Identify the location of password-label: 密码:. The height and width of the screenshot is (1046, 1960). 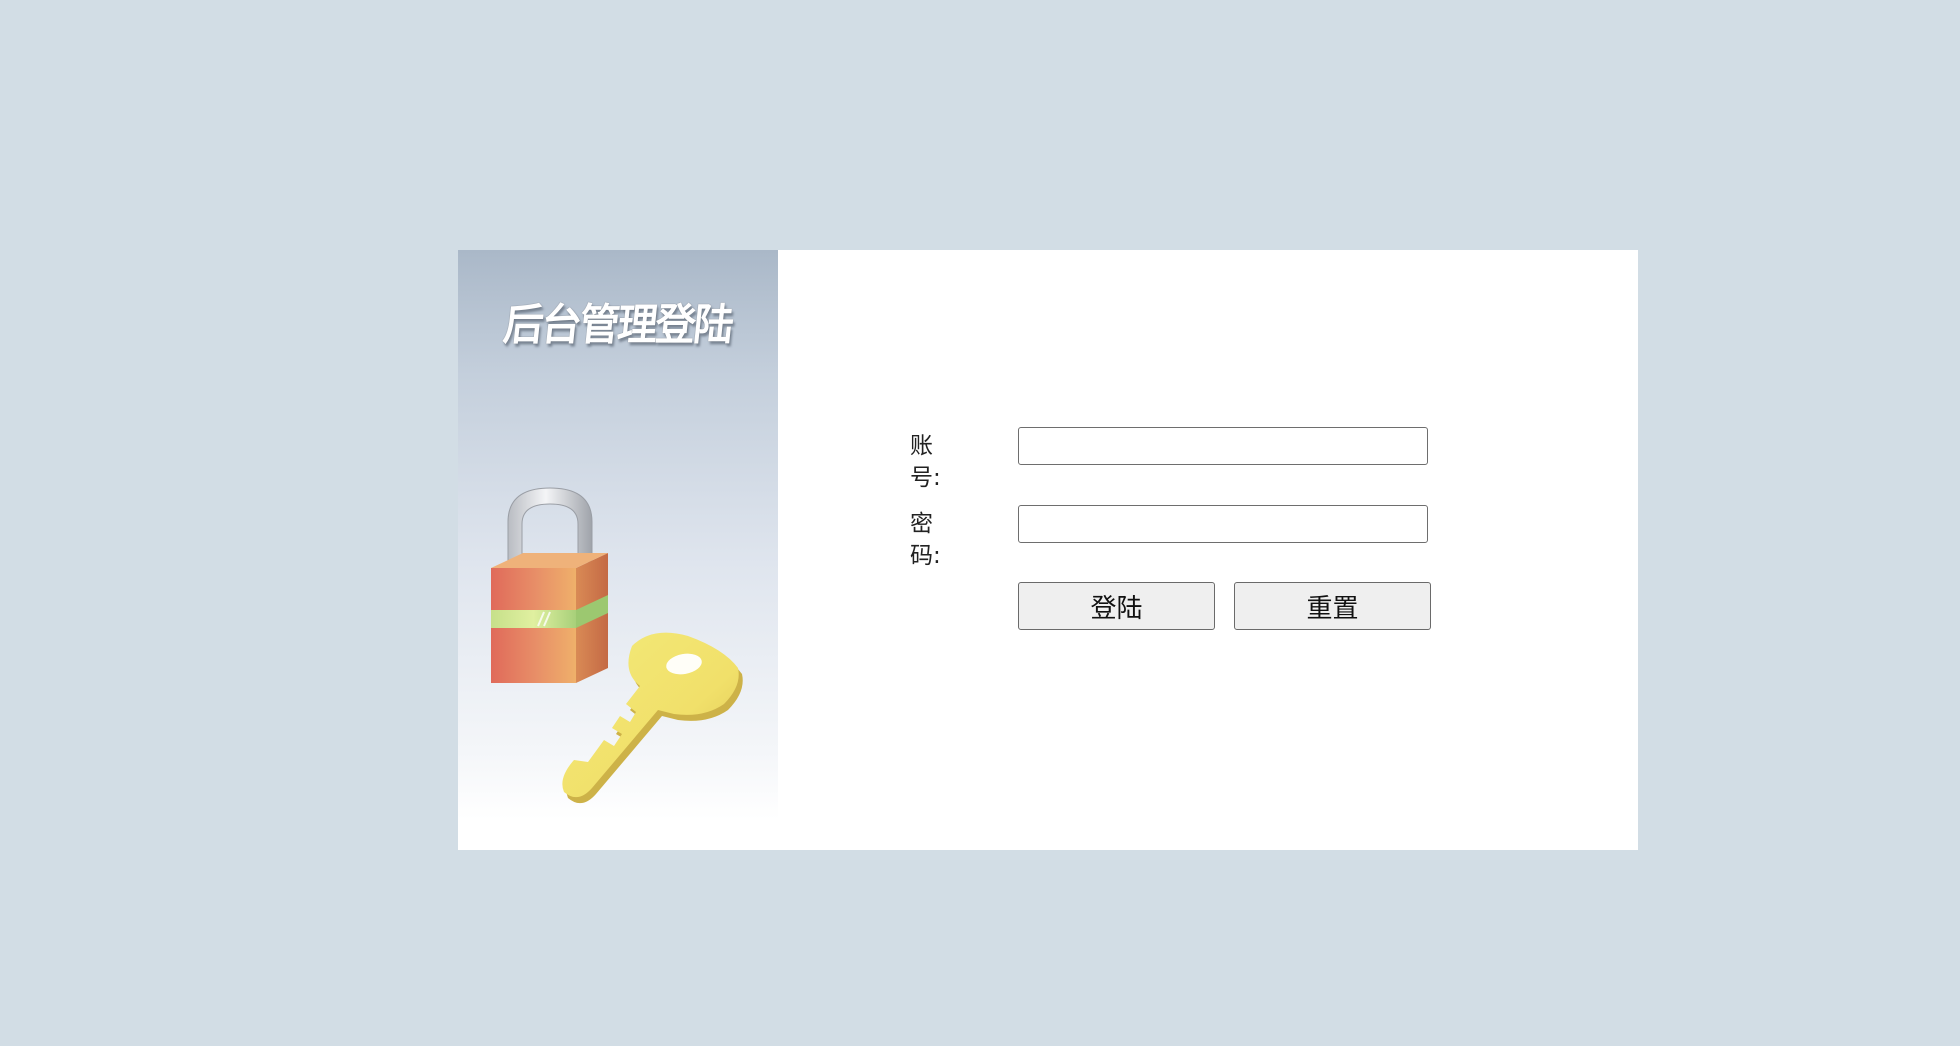
(925, 540).